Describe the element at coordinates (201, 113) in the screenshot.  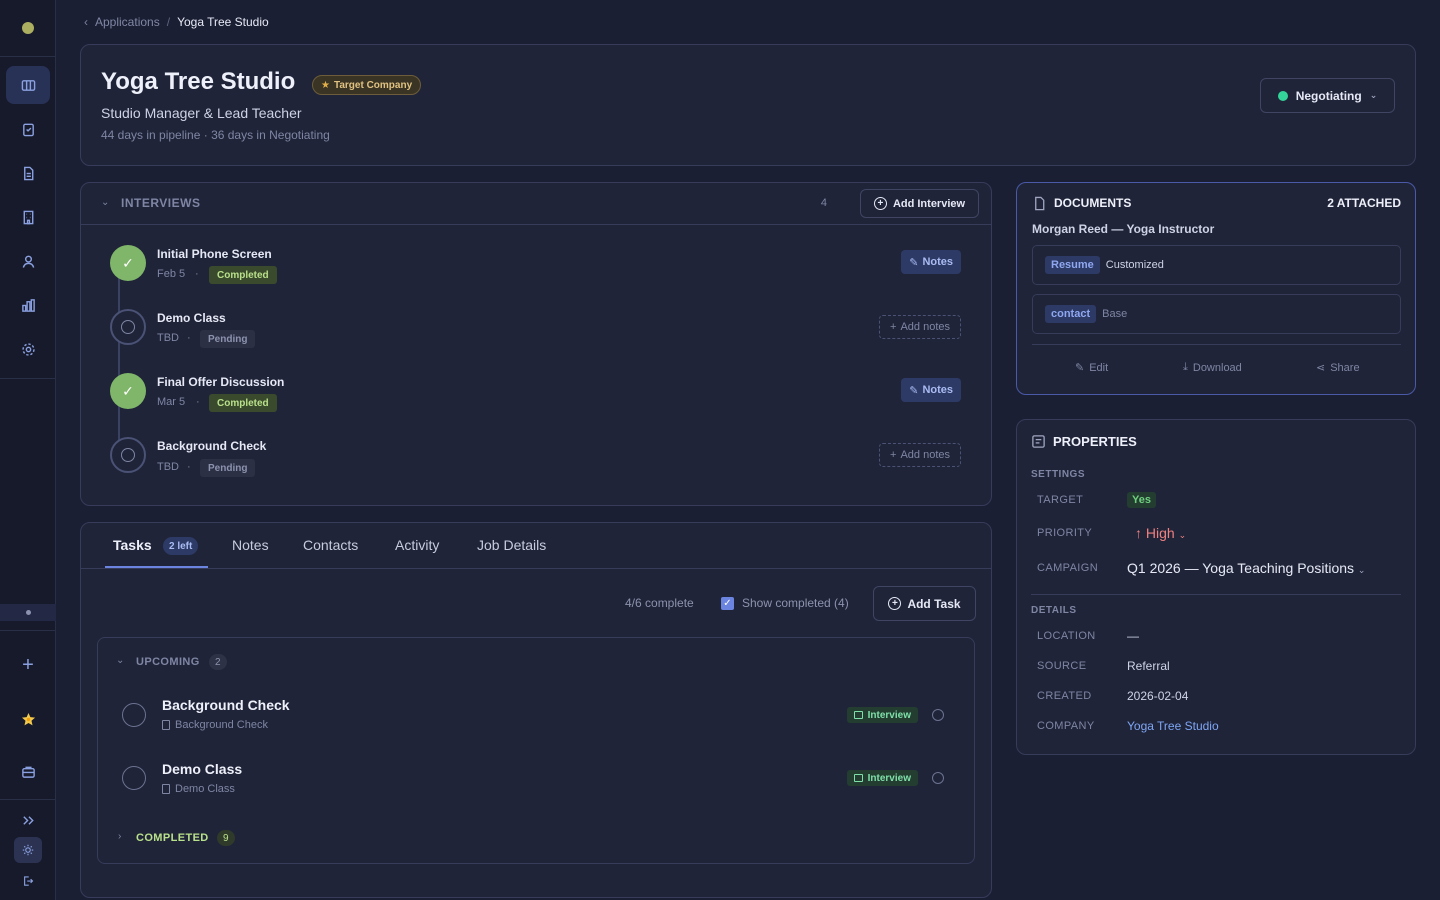
I see `job-role: Studio Manager & Lead Teacher` at that location.